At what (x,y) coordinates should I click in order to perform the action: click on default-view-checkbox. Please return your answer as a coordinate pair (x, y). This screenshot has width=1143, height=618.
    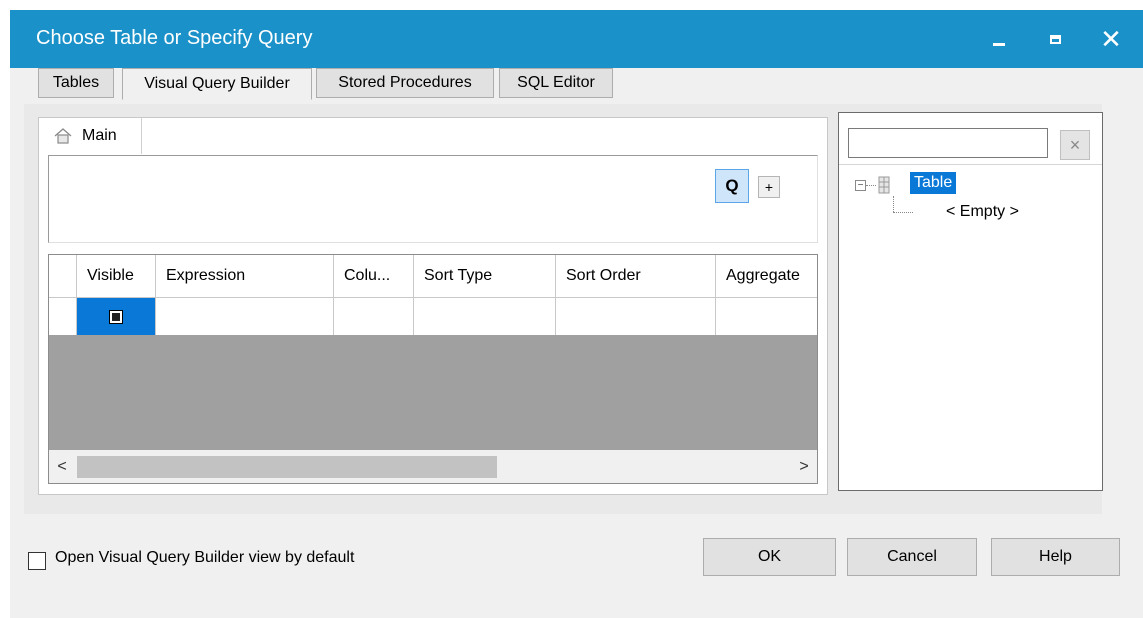
    Looking at the image, I should click on (37, 561).